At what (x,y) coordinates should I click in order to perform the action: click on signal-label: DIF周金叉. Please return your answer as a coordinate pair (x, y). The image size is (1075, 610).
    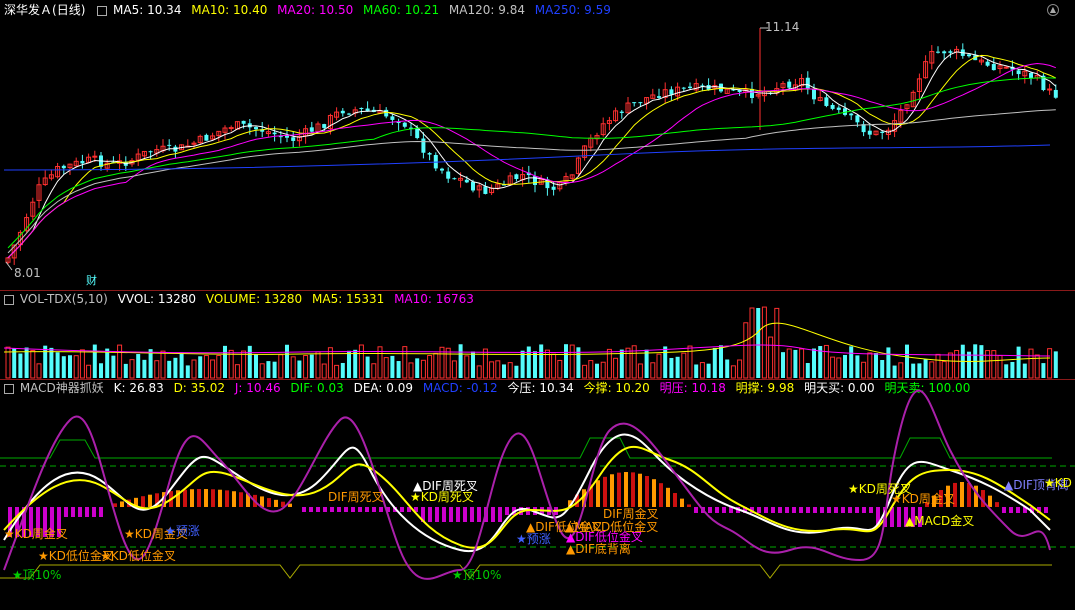
    Looking at the image, I should click on (631, 514).